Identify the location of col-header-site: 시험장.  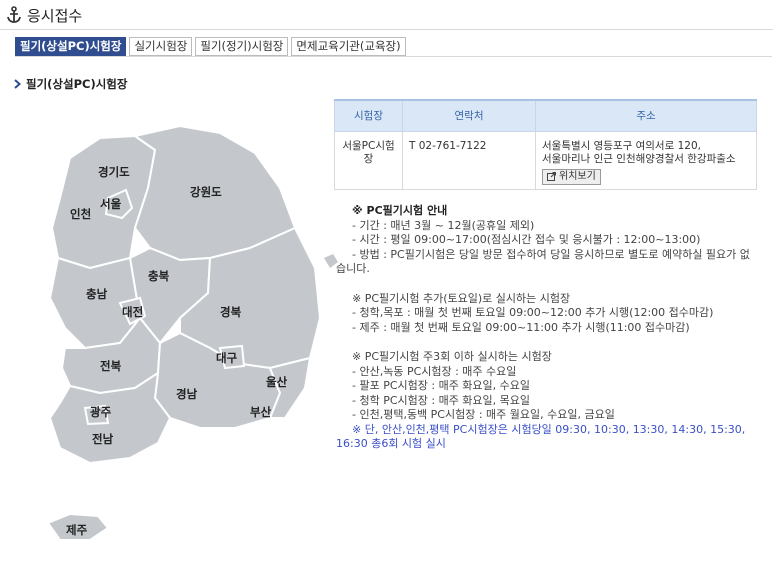
(368, 115).